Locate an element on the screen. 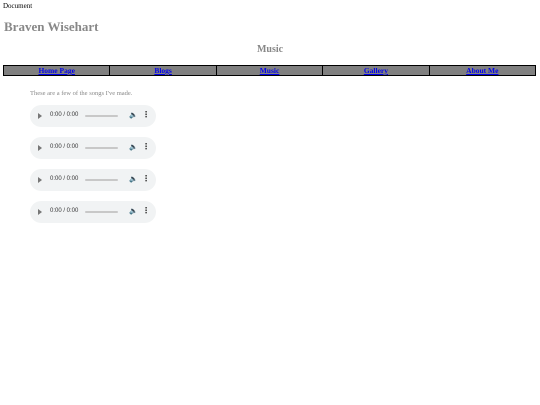 This screenshot has height=405, width=540. document-title: Document is located at coordinates (18, 6).